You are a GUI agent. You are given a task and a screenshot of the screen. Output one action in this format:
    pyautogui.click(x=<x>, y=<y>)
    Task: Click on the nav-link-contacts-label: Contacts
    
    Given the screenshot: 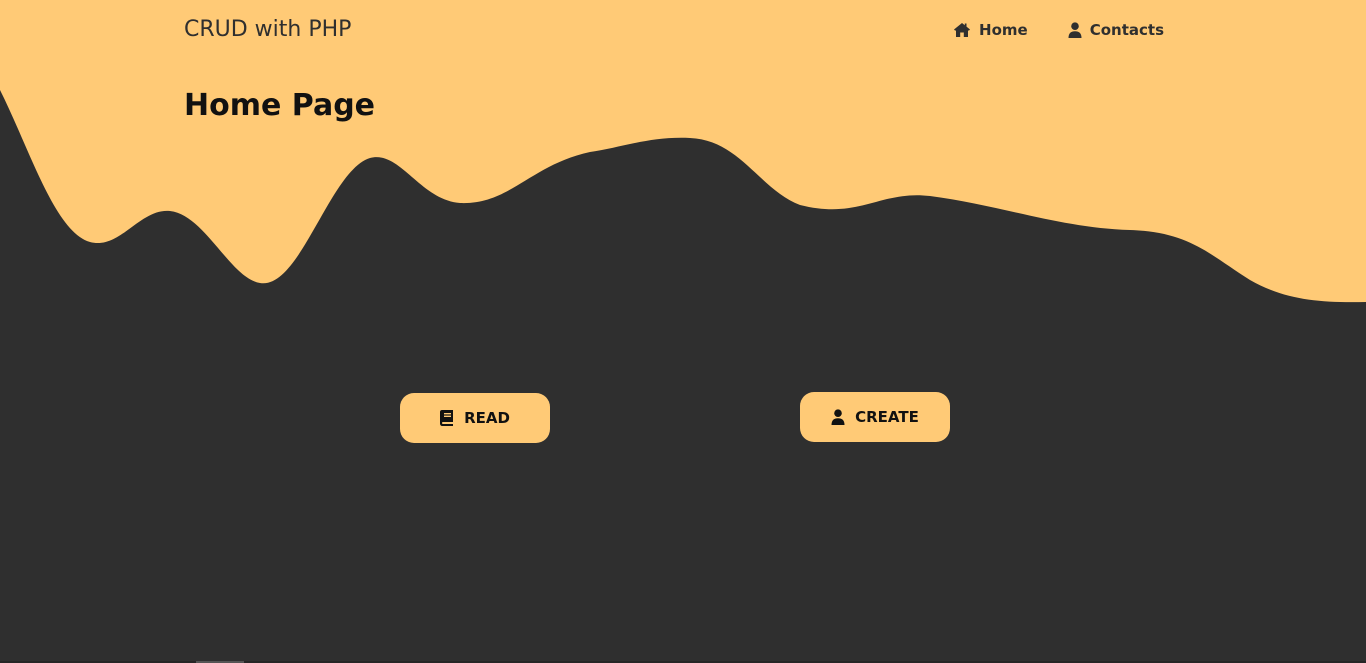 What is the action you would take?
    pyautogui.click(x=1126, y=30)
    